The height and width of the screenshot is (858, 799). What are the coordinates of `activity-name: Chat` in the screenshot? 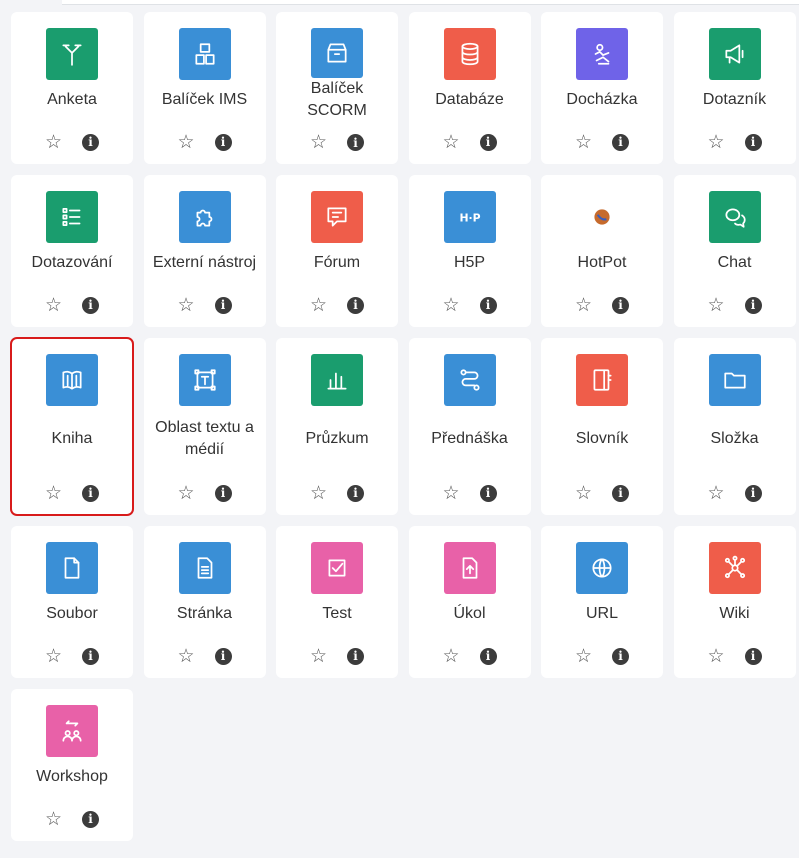 It's located at (735, 263).